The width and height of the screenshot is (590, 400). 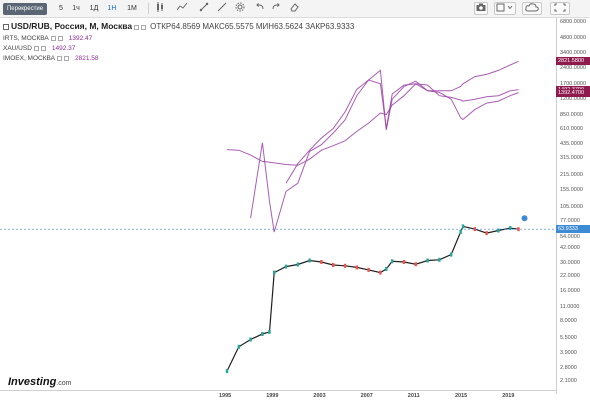 I want to click on time-tick-label: 1995, so click(x=225, y=396).